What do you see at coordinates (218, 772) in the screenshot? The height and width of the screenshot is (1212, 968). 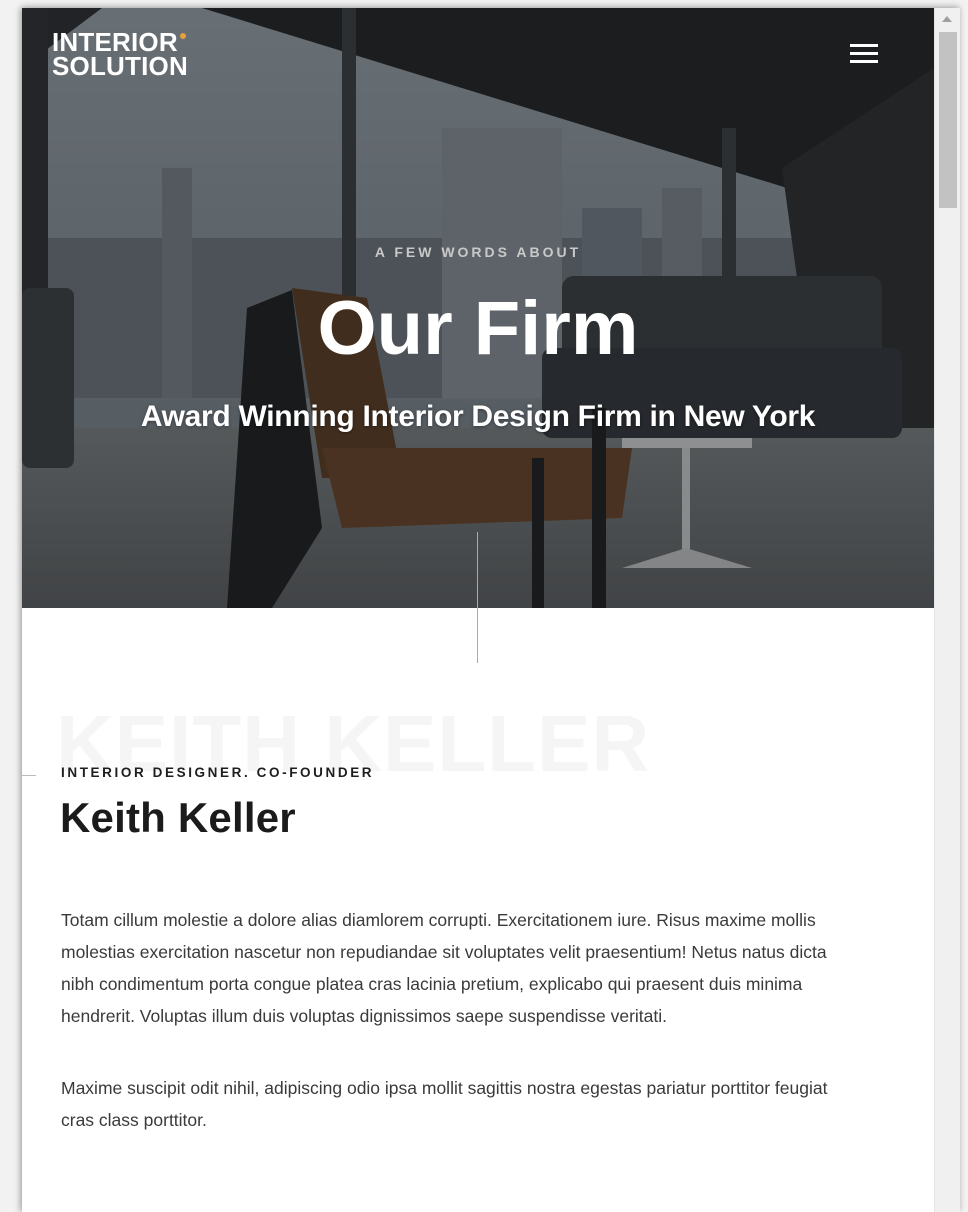 I see `profile-role: INTERIOR DESIGNER. CO-FOUNDER` at bounding box center [218, 772].